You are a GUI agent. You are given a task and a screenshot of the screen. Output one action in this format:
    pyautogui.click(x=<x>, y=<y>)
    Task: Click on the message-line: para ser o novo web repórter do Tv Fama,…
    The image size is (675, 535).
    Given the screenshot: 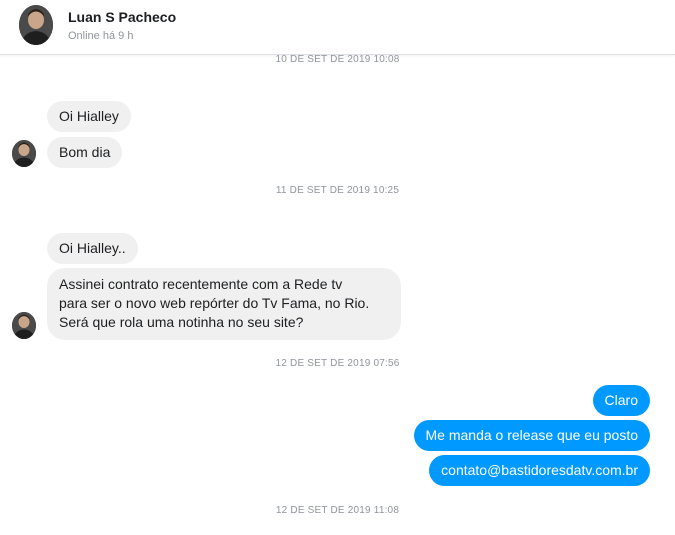 What is the action you would take?
    pyautogui.click(x=214, y=303)
    